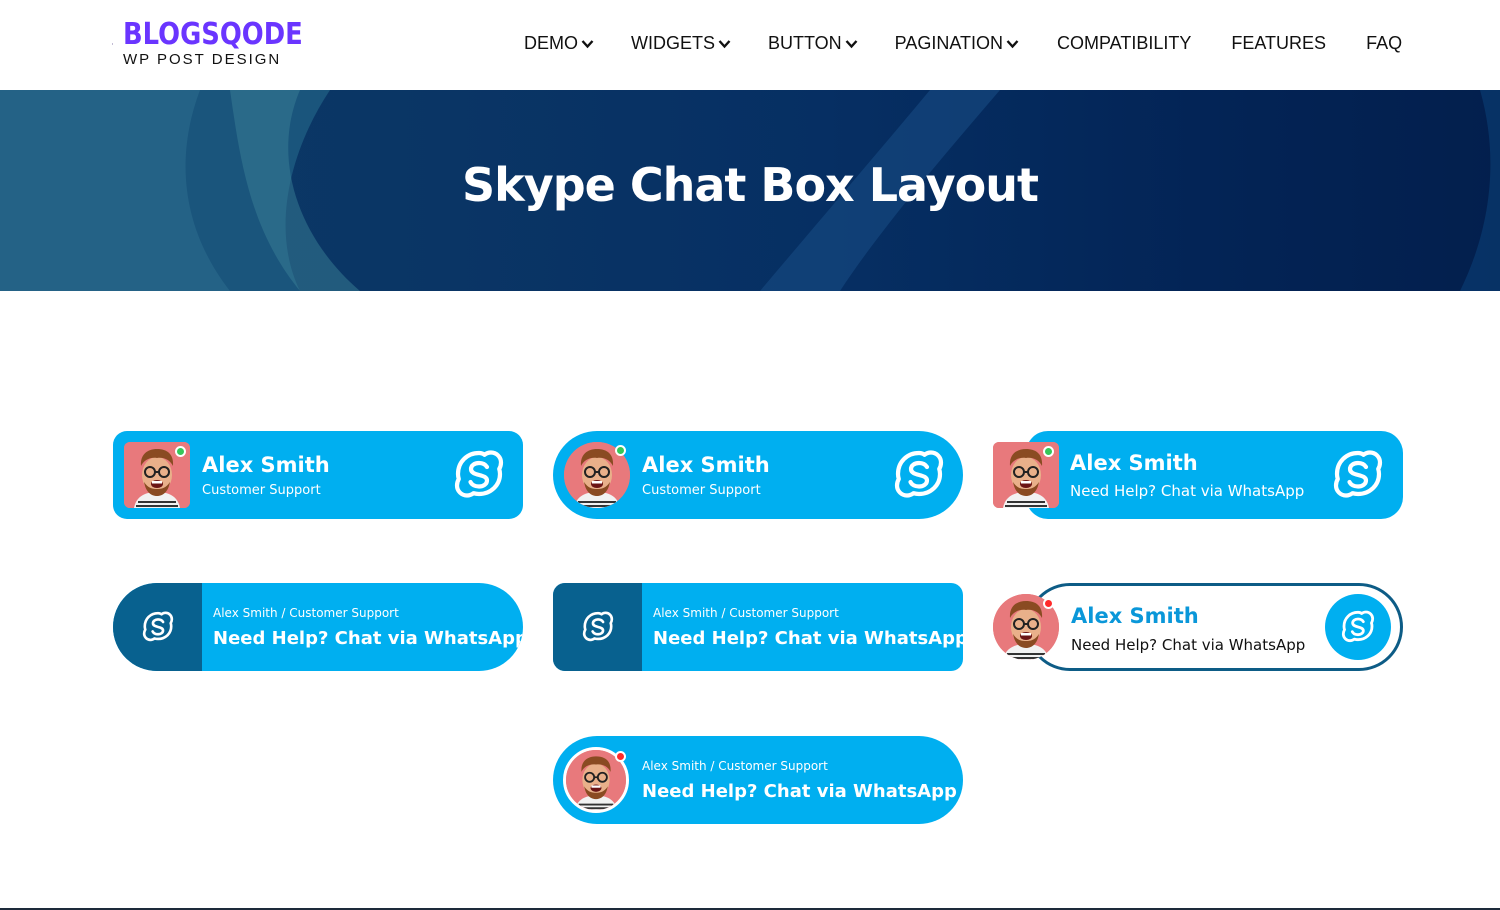 This screenshot has width=1500, height=910. I want to click on nav-item-pagination: PAGINATION, so click(957, 43).